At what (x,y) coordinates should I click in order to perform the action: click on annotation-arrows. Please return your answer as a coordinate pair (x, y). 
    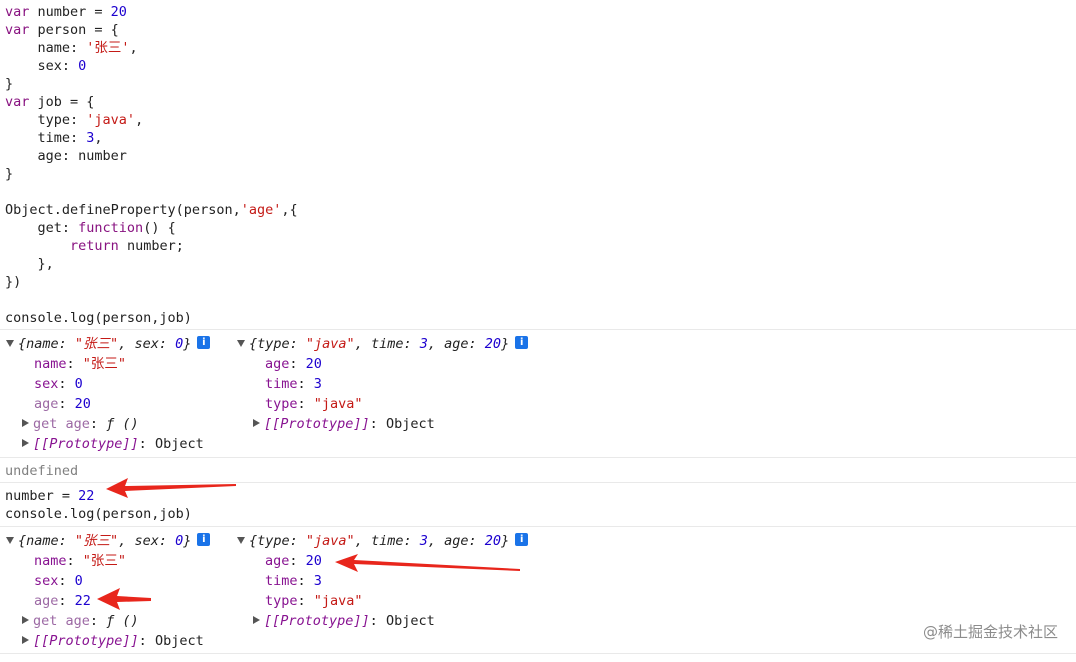
    Looking at the image, I should click on (308, 544).